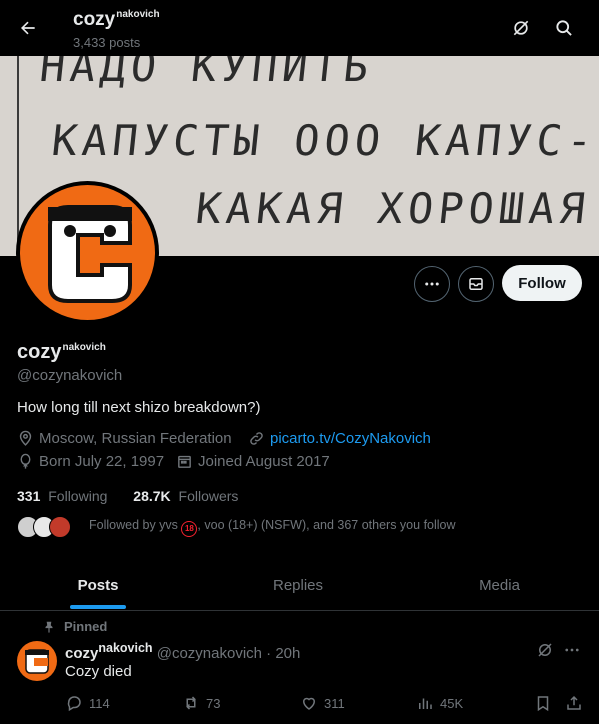 The width and height of the screenshot is (599, 724). Describe the element at coordinates (125, 648) in the screenshot. I see `tweet-author-sup: nakovich` at that location.